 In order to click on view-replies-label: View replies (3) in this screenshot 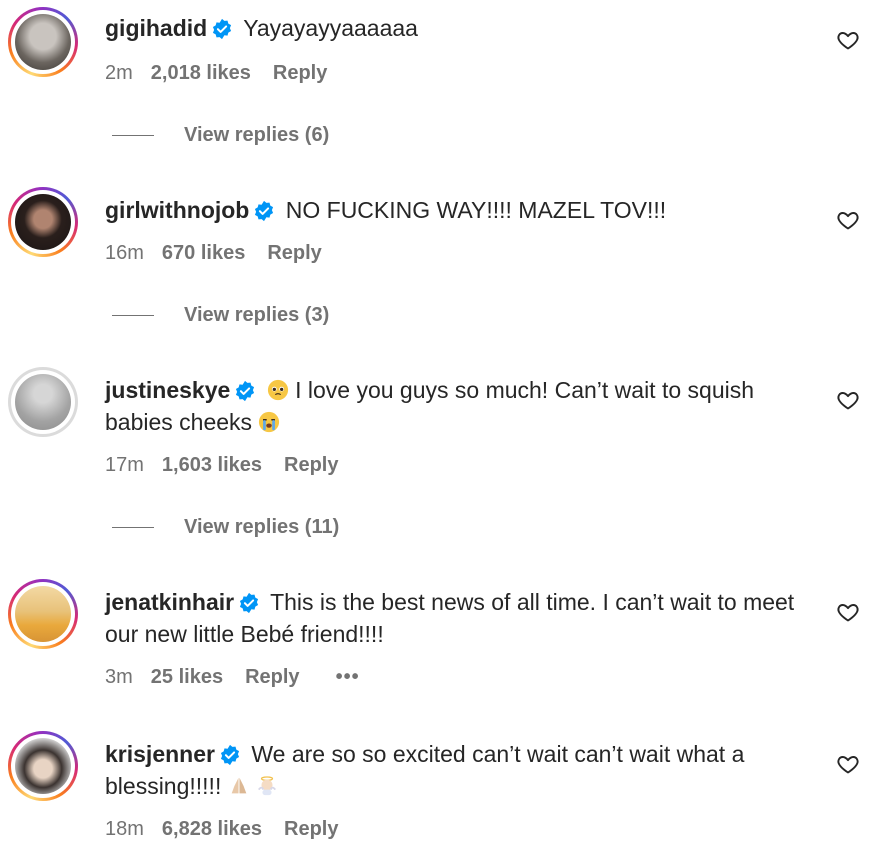, I will do `click(257, 315)`.